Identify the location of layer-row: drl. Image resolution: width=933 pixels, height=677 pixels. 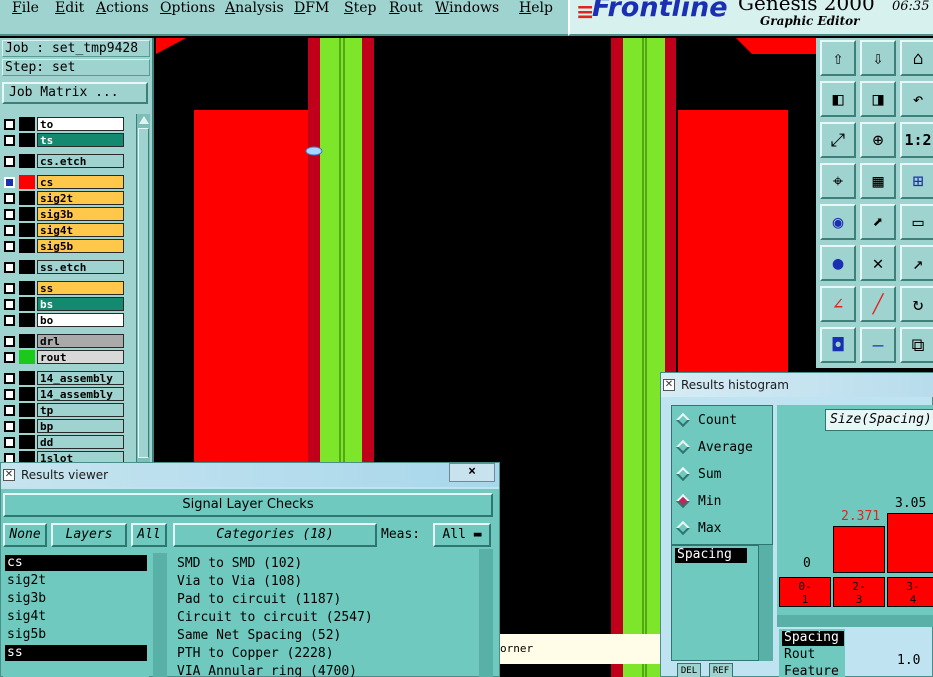
(64, 341).